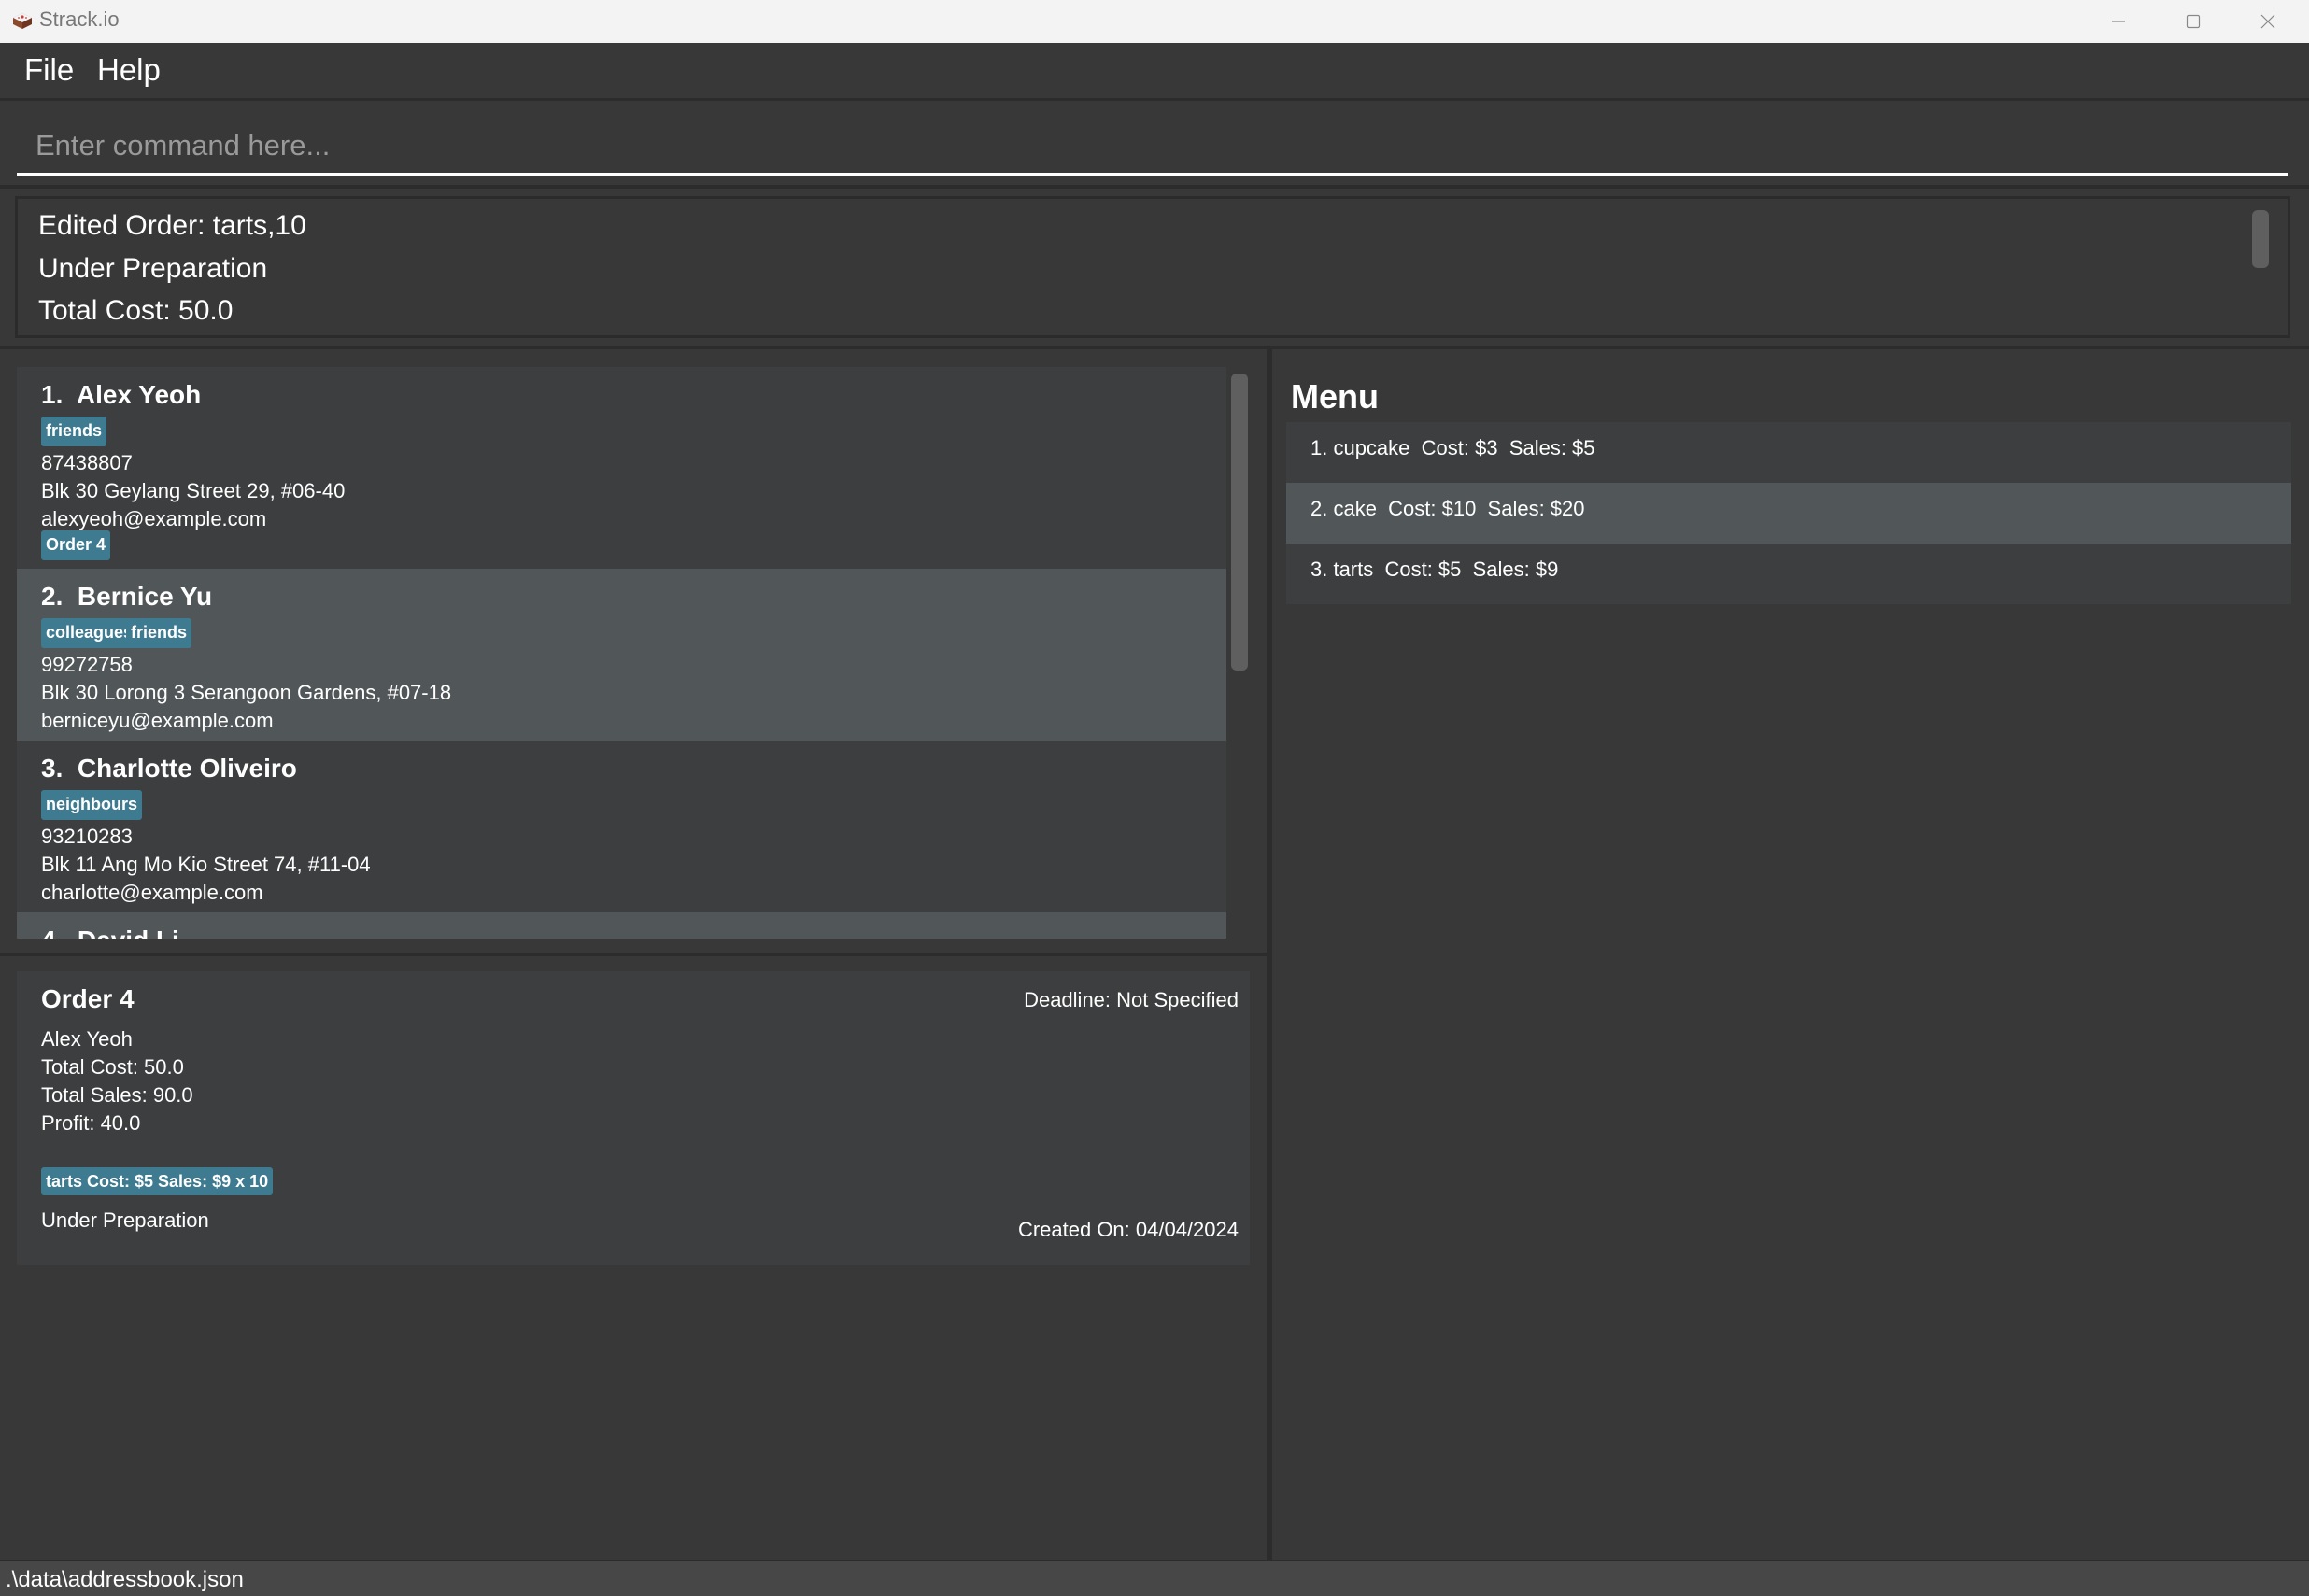 The height and width of the screenshot is (1596, 2309). Describe the element at coordinates (1152, 147) in the screenshot. I see `command-input` at that location.